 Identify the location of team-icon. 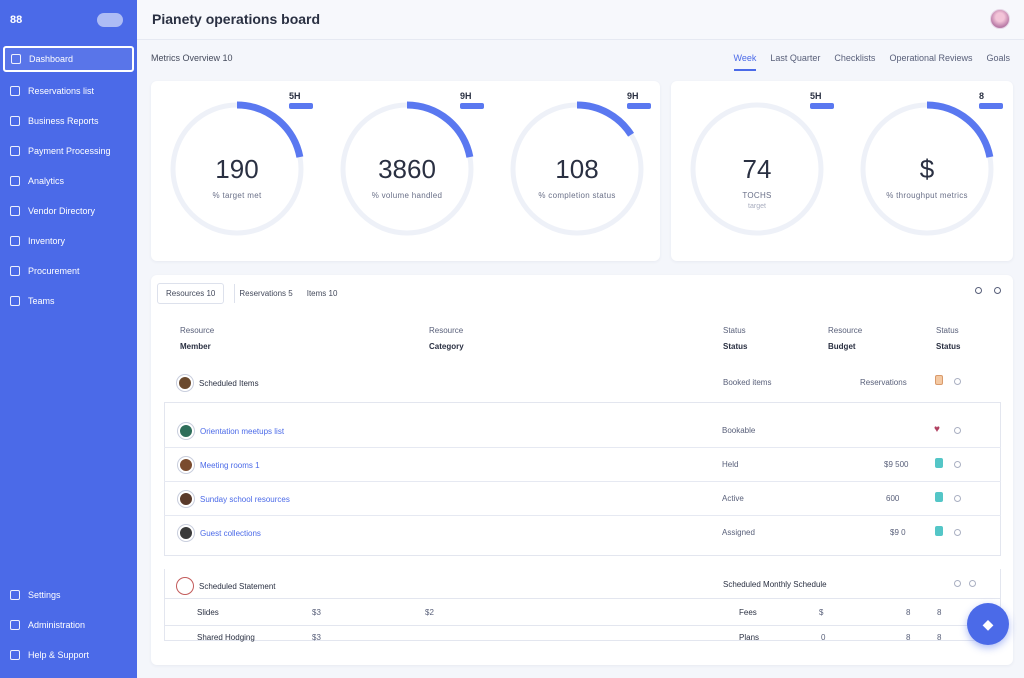
(15, 301).